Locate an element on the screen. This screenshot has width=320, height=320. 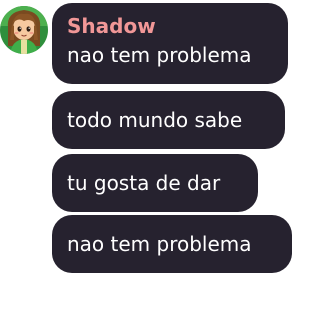
author-name: Shadow is located at coordinates (170, 26).